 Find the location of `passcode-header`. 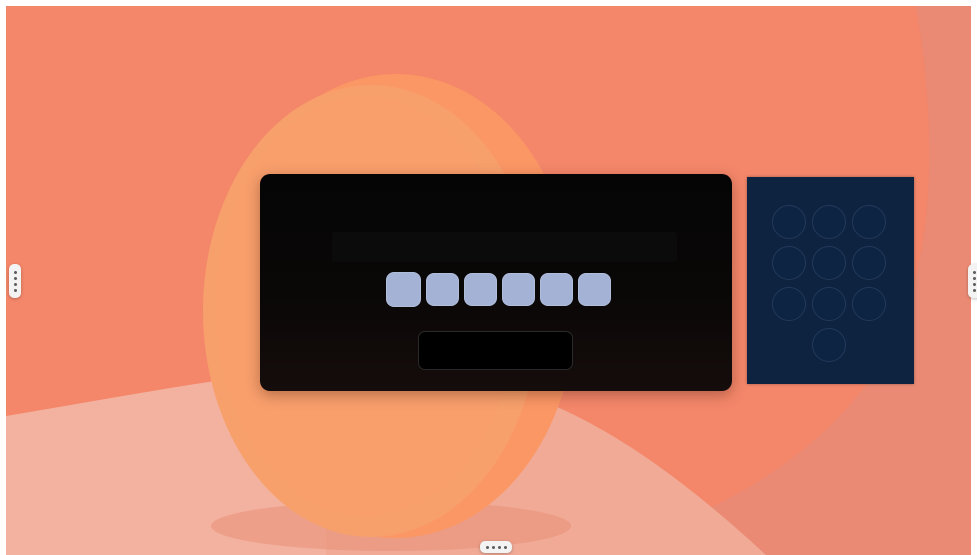

passcode-header is located at coordinates (504, 247).